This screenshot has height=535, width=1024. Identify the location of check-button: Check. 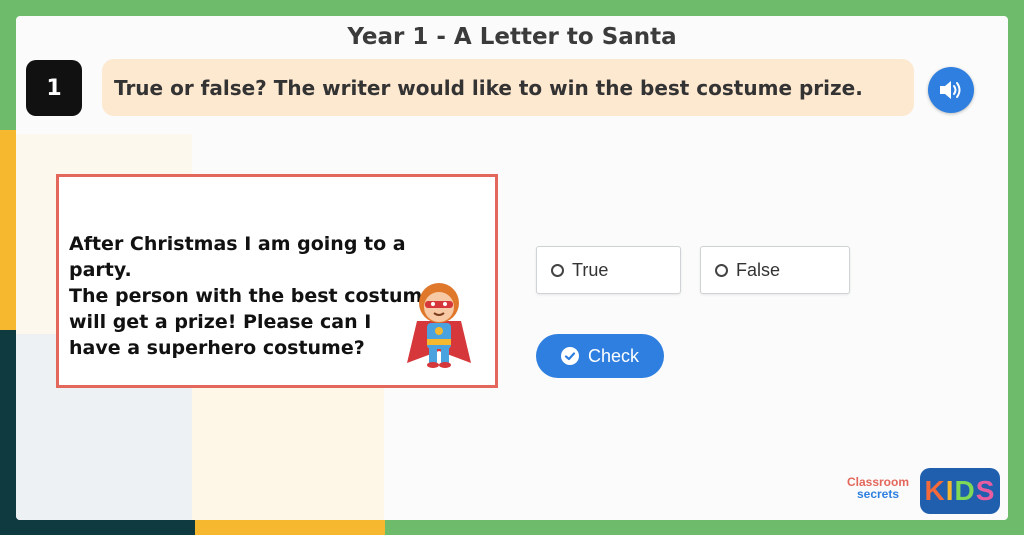
(600, 356).